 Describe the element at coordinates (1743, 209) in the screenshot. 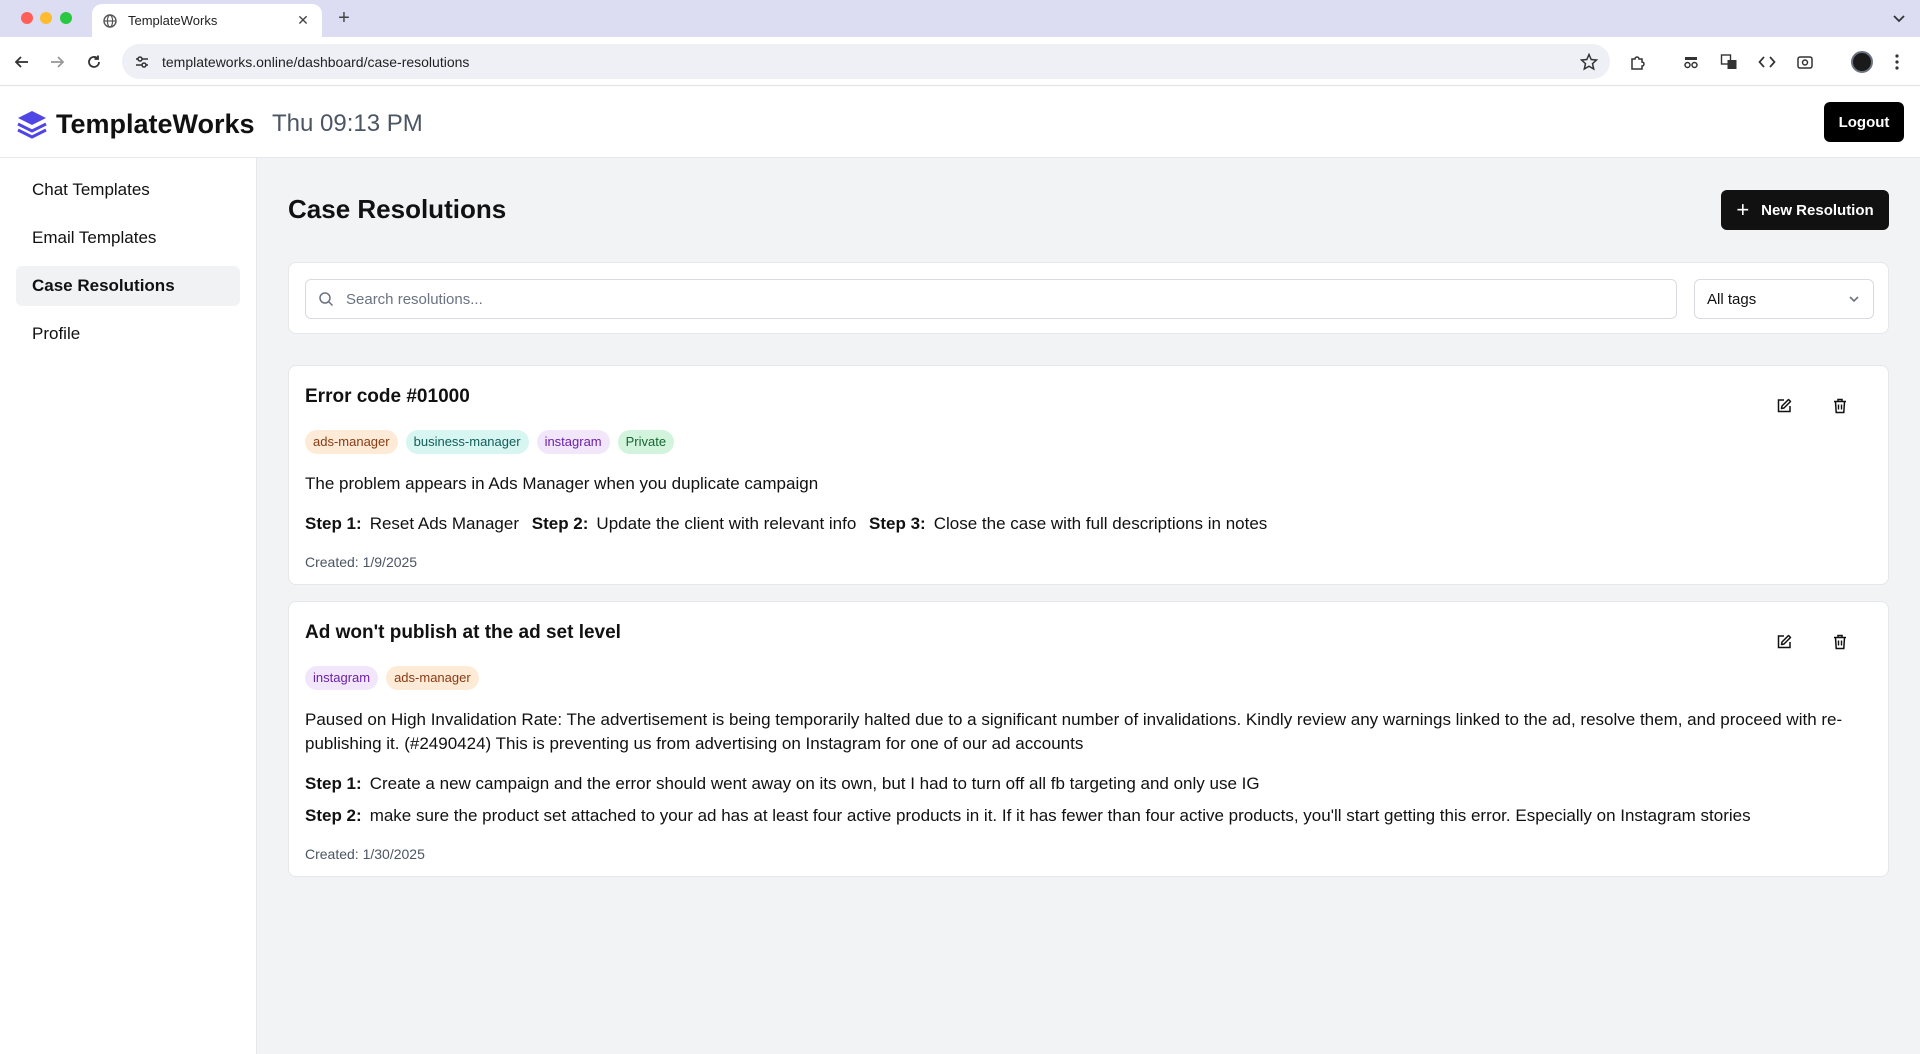

I see `plus-icon: +` at that location.